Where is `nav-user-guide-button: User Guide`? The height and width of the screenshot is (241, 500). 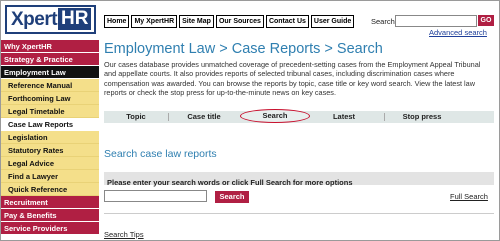 nav-user-guide-button: User Guide is located at coordinates (332, 21).